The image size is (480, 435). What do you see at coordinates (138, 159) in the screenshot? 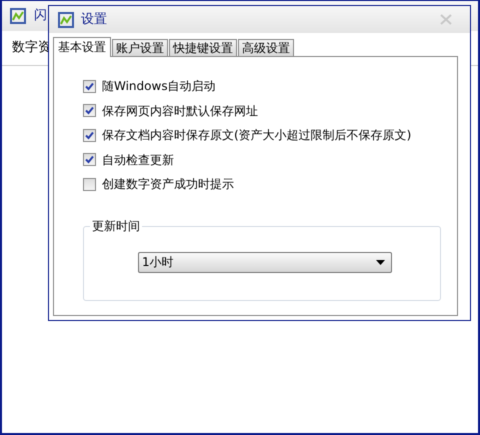
I see `checkbox-label: 自动检查更新` at bounding box center [138, 159].